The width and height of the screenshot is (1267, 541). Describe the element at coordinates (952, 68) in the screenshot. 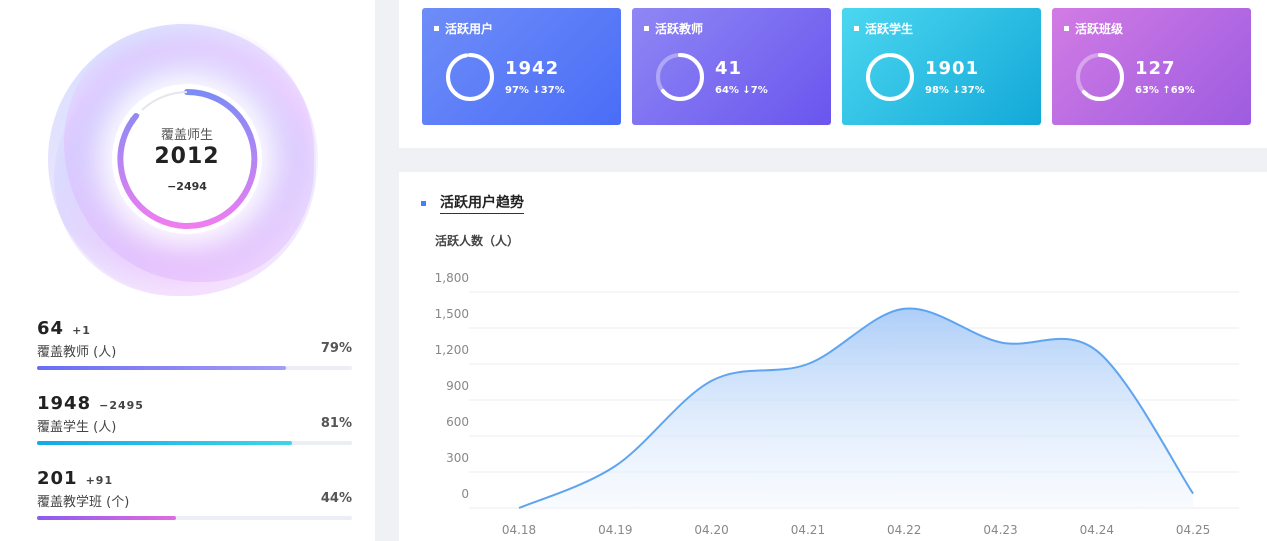

I see `kpi-value: 1901` at that location.